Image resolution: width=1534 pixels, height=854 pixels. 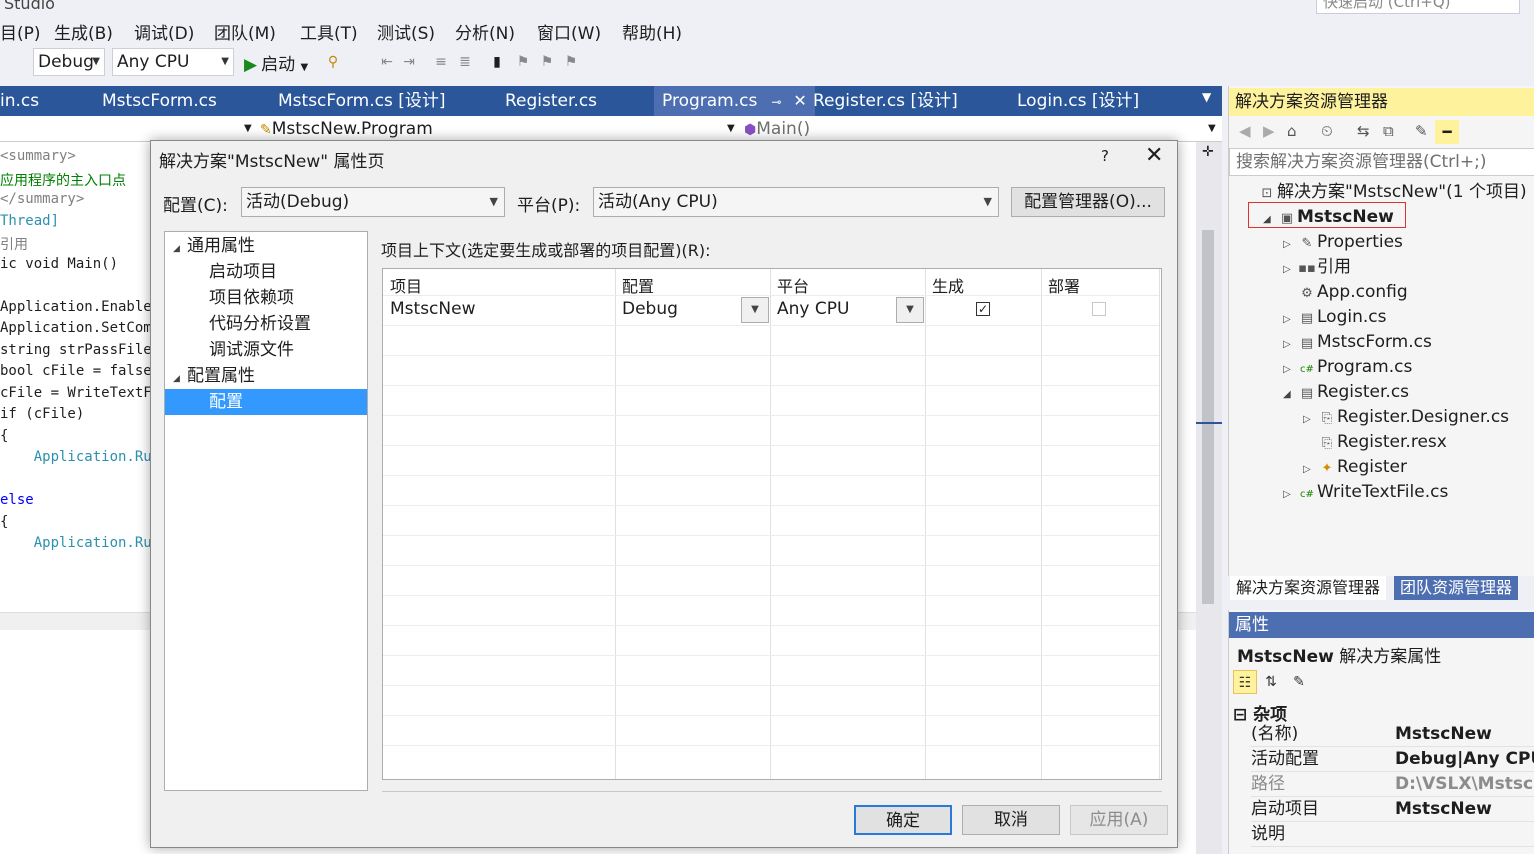 I want to click on cancel-button: 取消, so click(x=1011, y=820).